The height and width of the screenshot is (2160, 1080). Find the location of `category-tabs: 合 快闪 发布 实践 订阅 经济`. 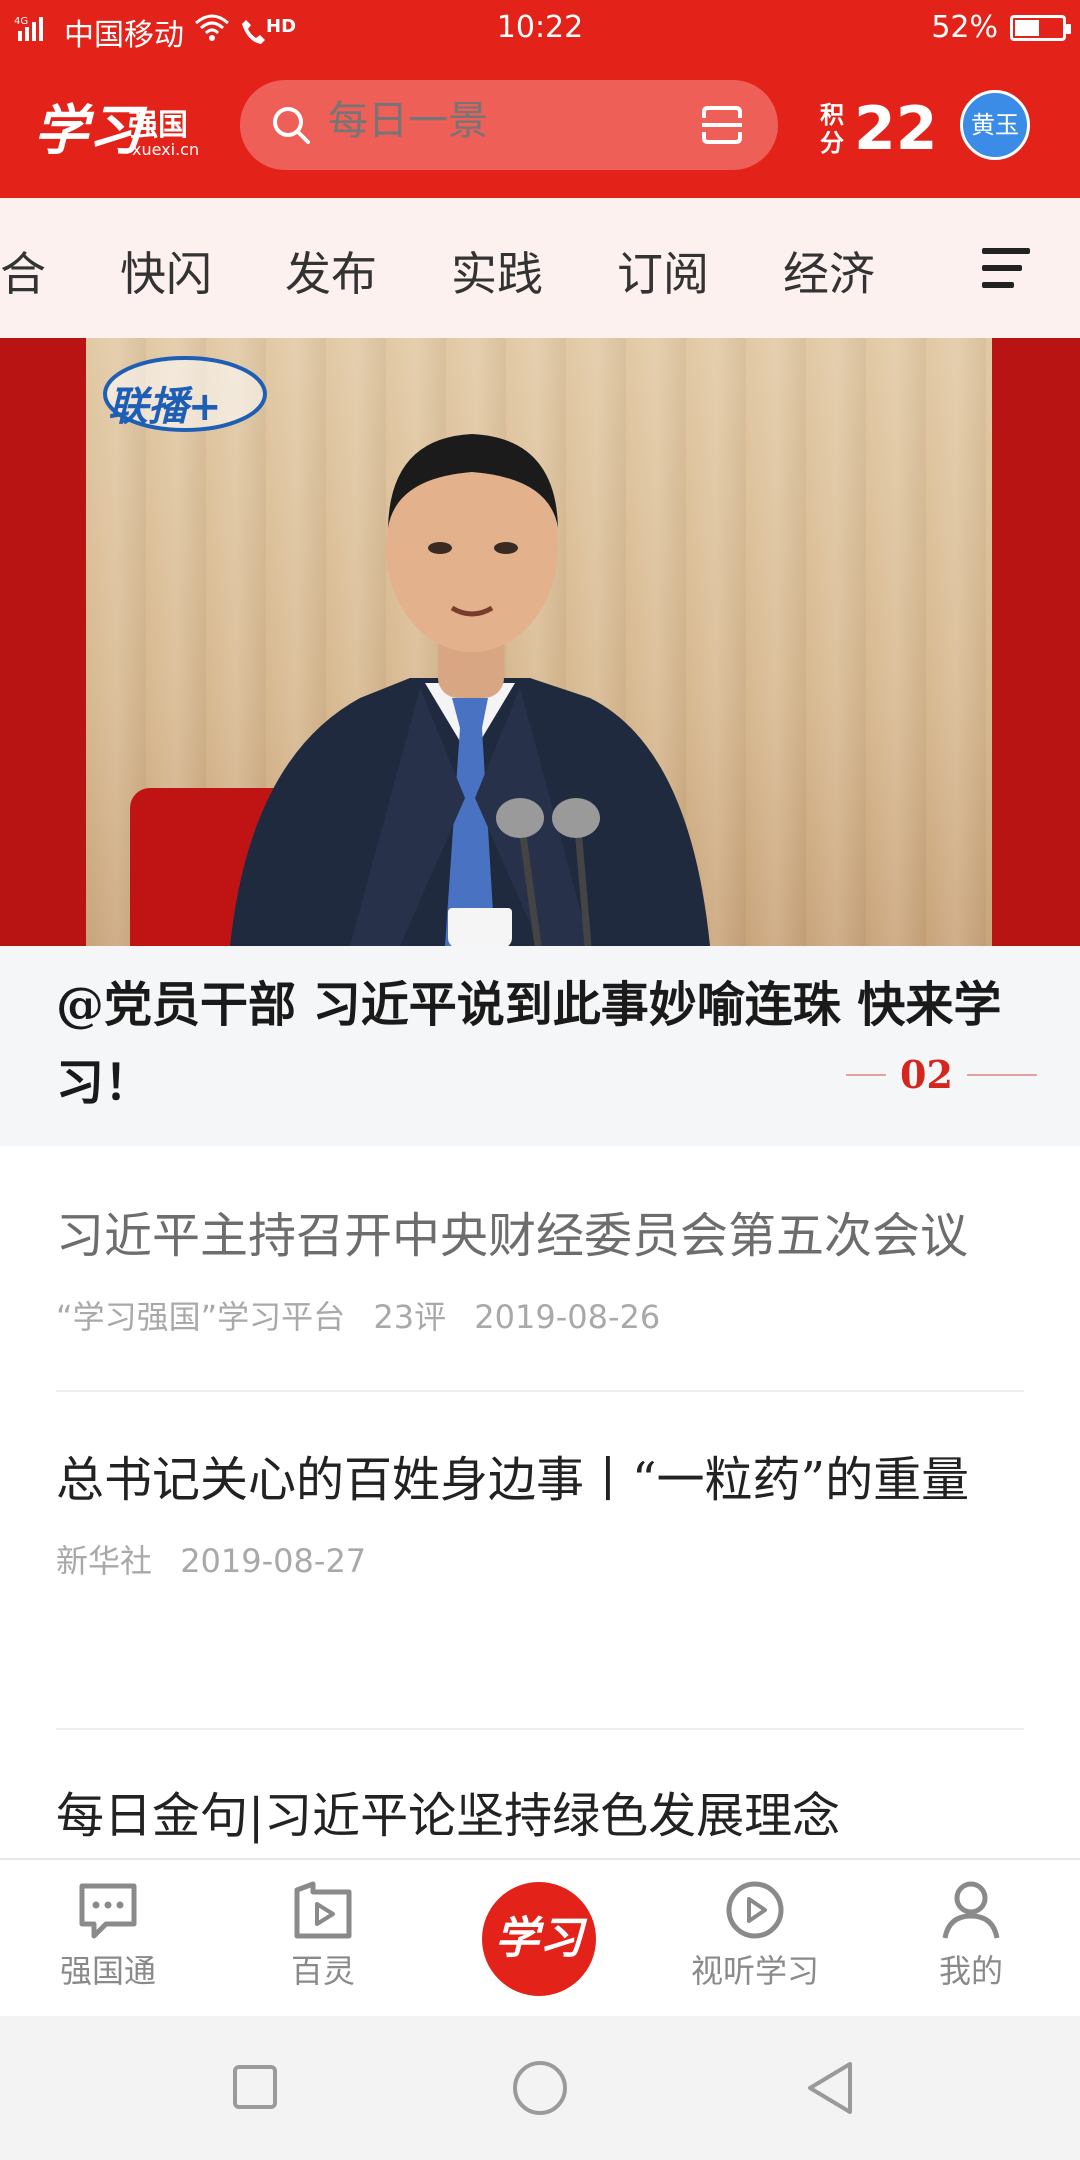

category-tabs: 合 快闪 发布 实践 订阅 经济 is located at coordinates (540, 268).